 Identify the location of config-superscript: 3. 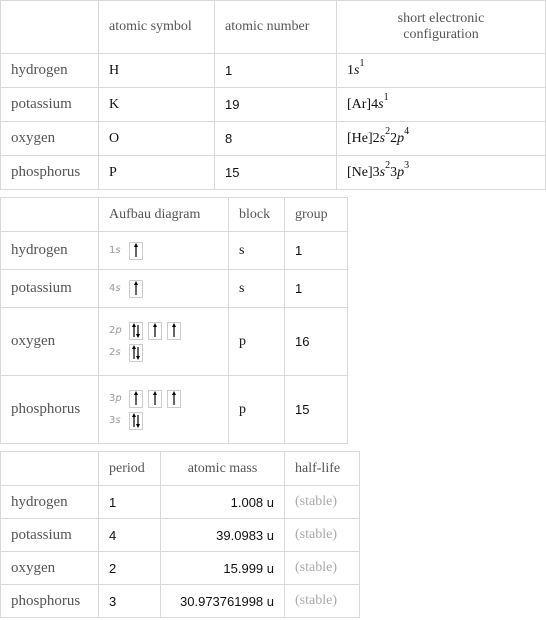
(407, 165).